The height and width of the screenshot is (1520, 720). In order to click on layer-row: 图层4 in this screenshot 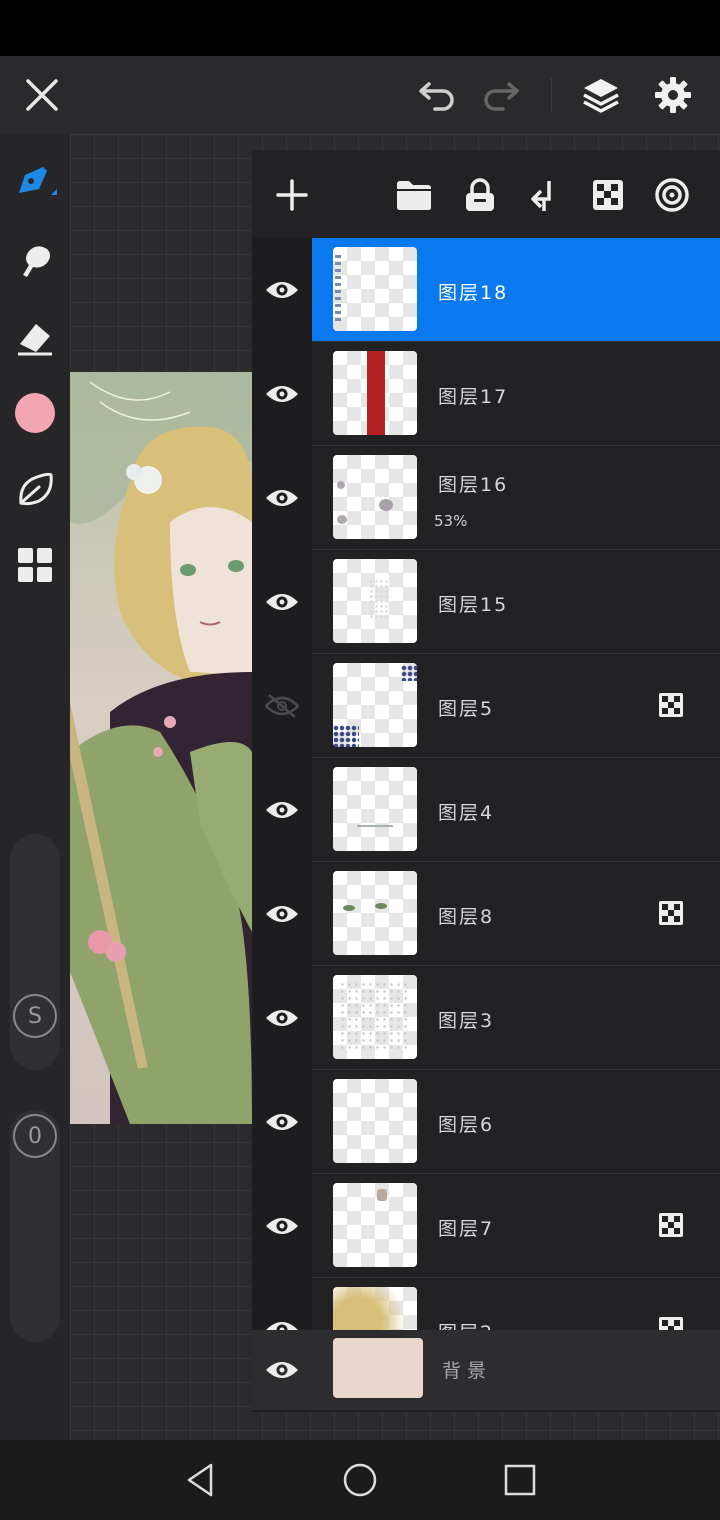, I will do `click(486, 810)`.